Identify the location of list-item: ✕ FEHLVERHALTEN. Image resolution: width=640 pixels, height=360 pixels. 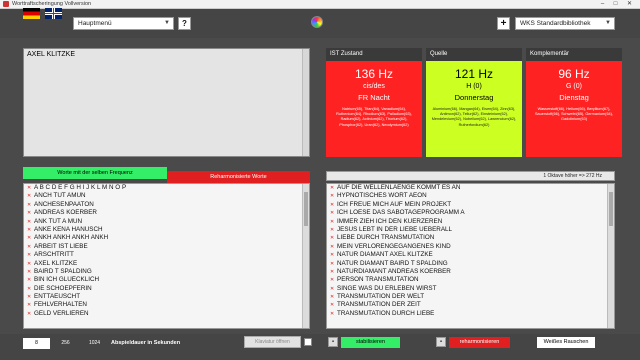
(166, 305).